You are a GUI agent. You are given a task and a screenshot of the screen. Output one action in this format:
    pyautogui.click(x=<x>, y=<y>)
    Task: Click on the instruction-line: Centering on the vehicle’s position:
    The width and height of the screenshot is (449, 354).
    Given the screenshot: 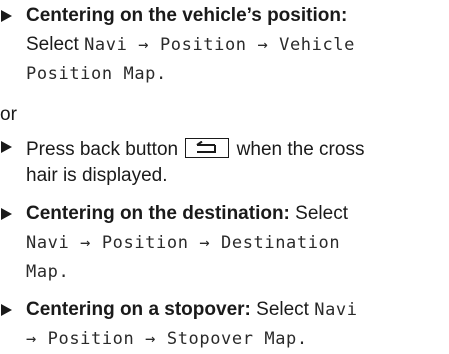 What is the action you would take?
    pyautogui.click(x=186, y=16)
    